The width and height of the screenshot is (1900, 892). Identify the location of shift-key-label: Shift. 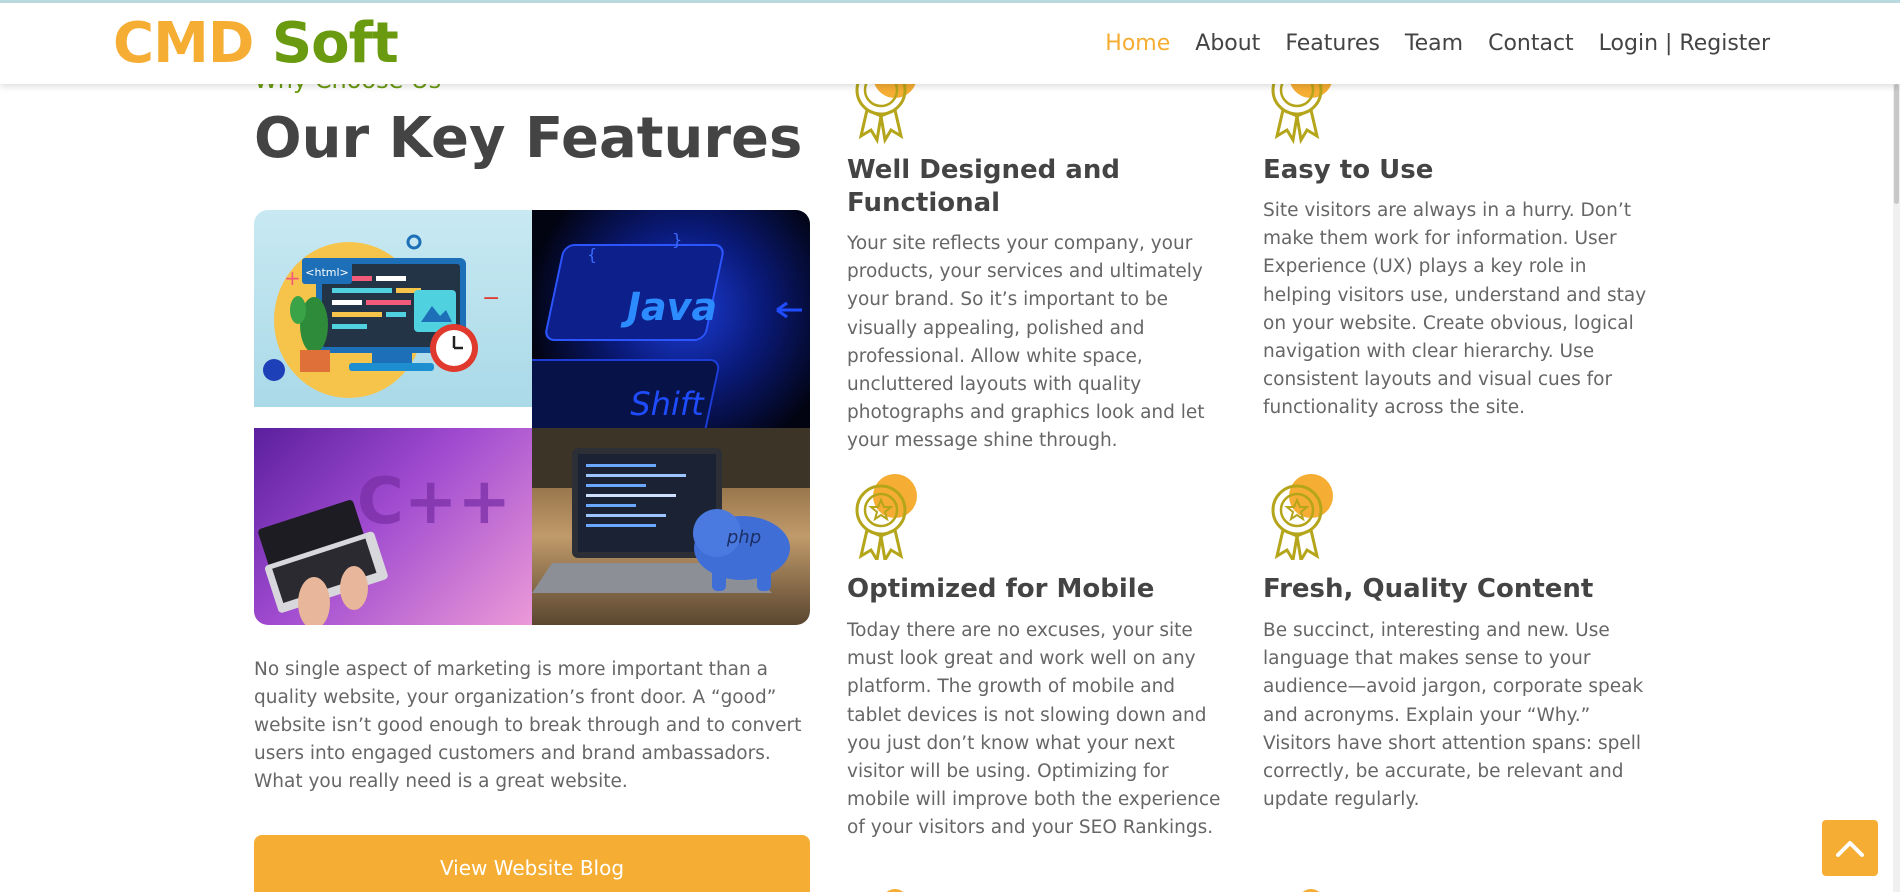
(667, 404).